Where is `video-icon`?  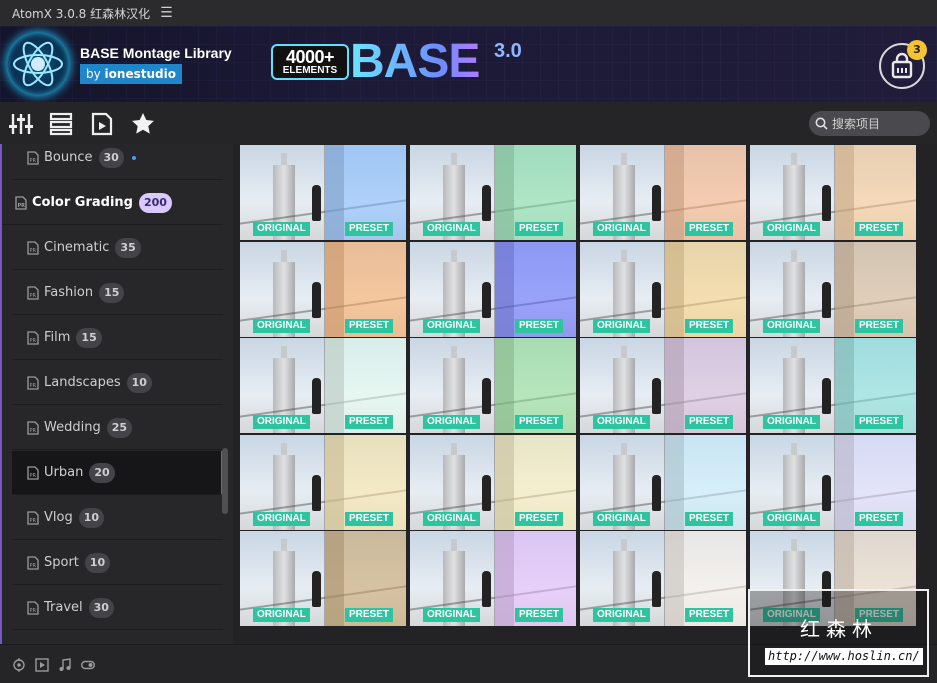 video-icon is located at coordinates (42, 665).